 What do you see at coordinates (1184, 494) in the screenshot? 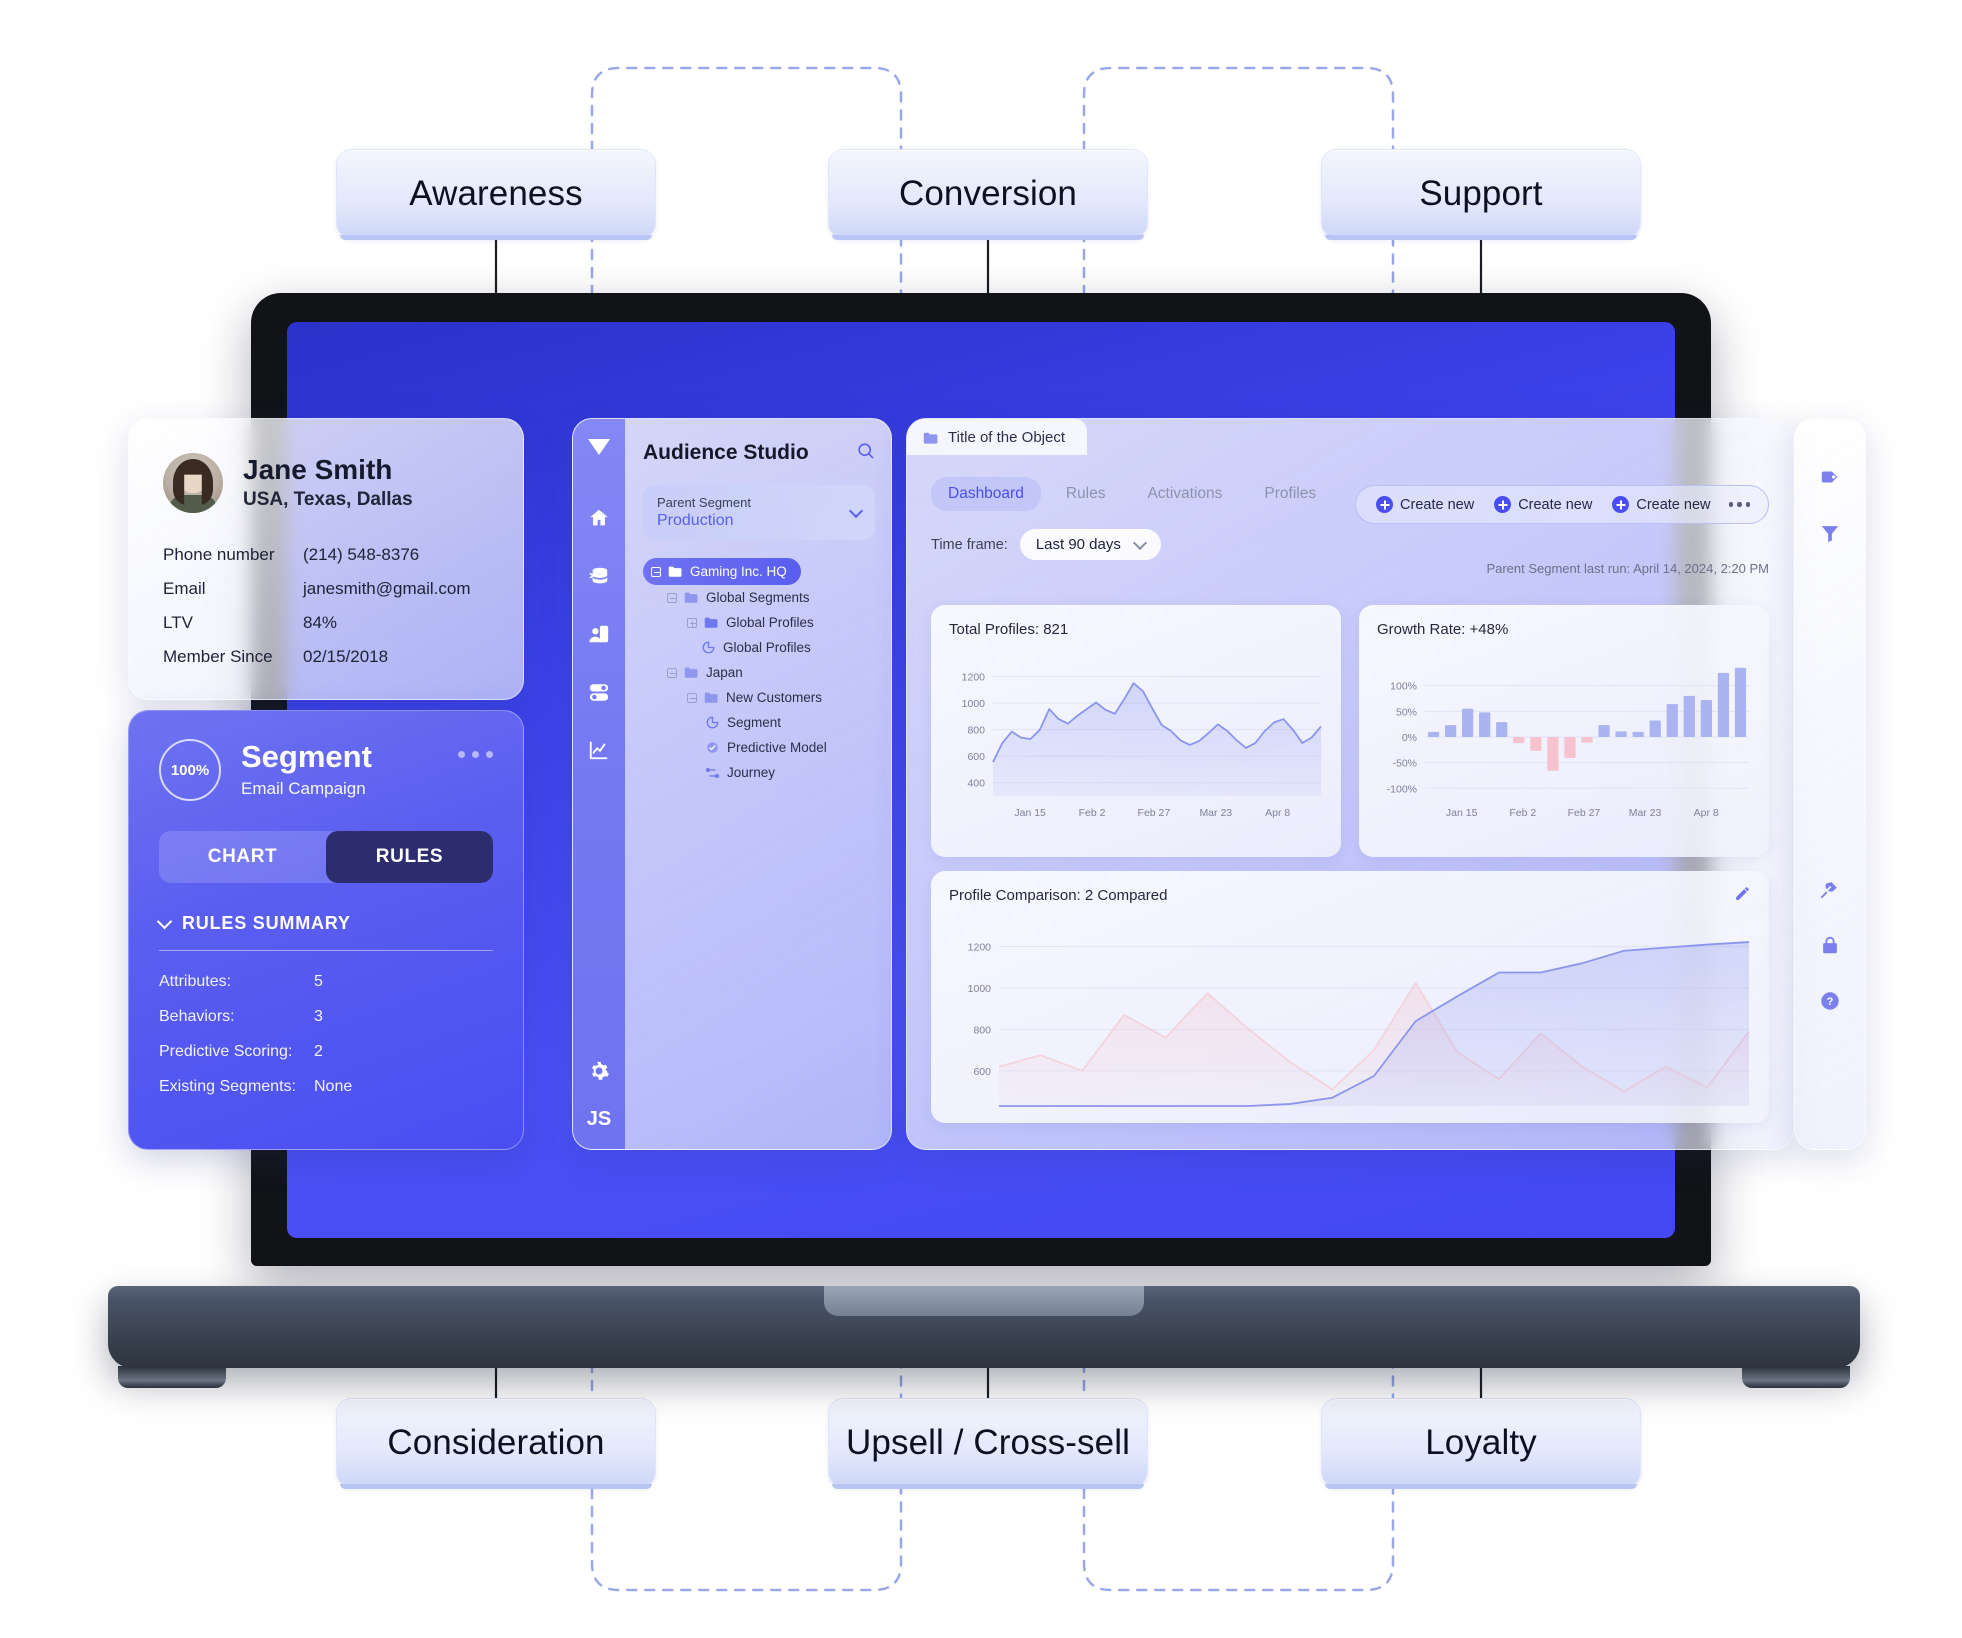
I see `tab-activations: Activations` at bounding box center [1184, 494].